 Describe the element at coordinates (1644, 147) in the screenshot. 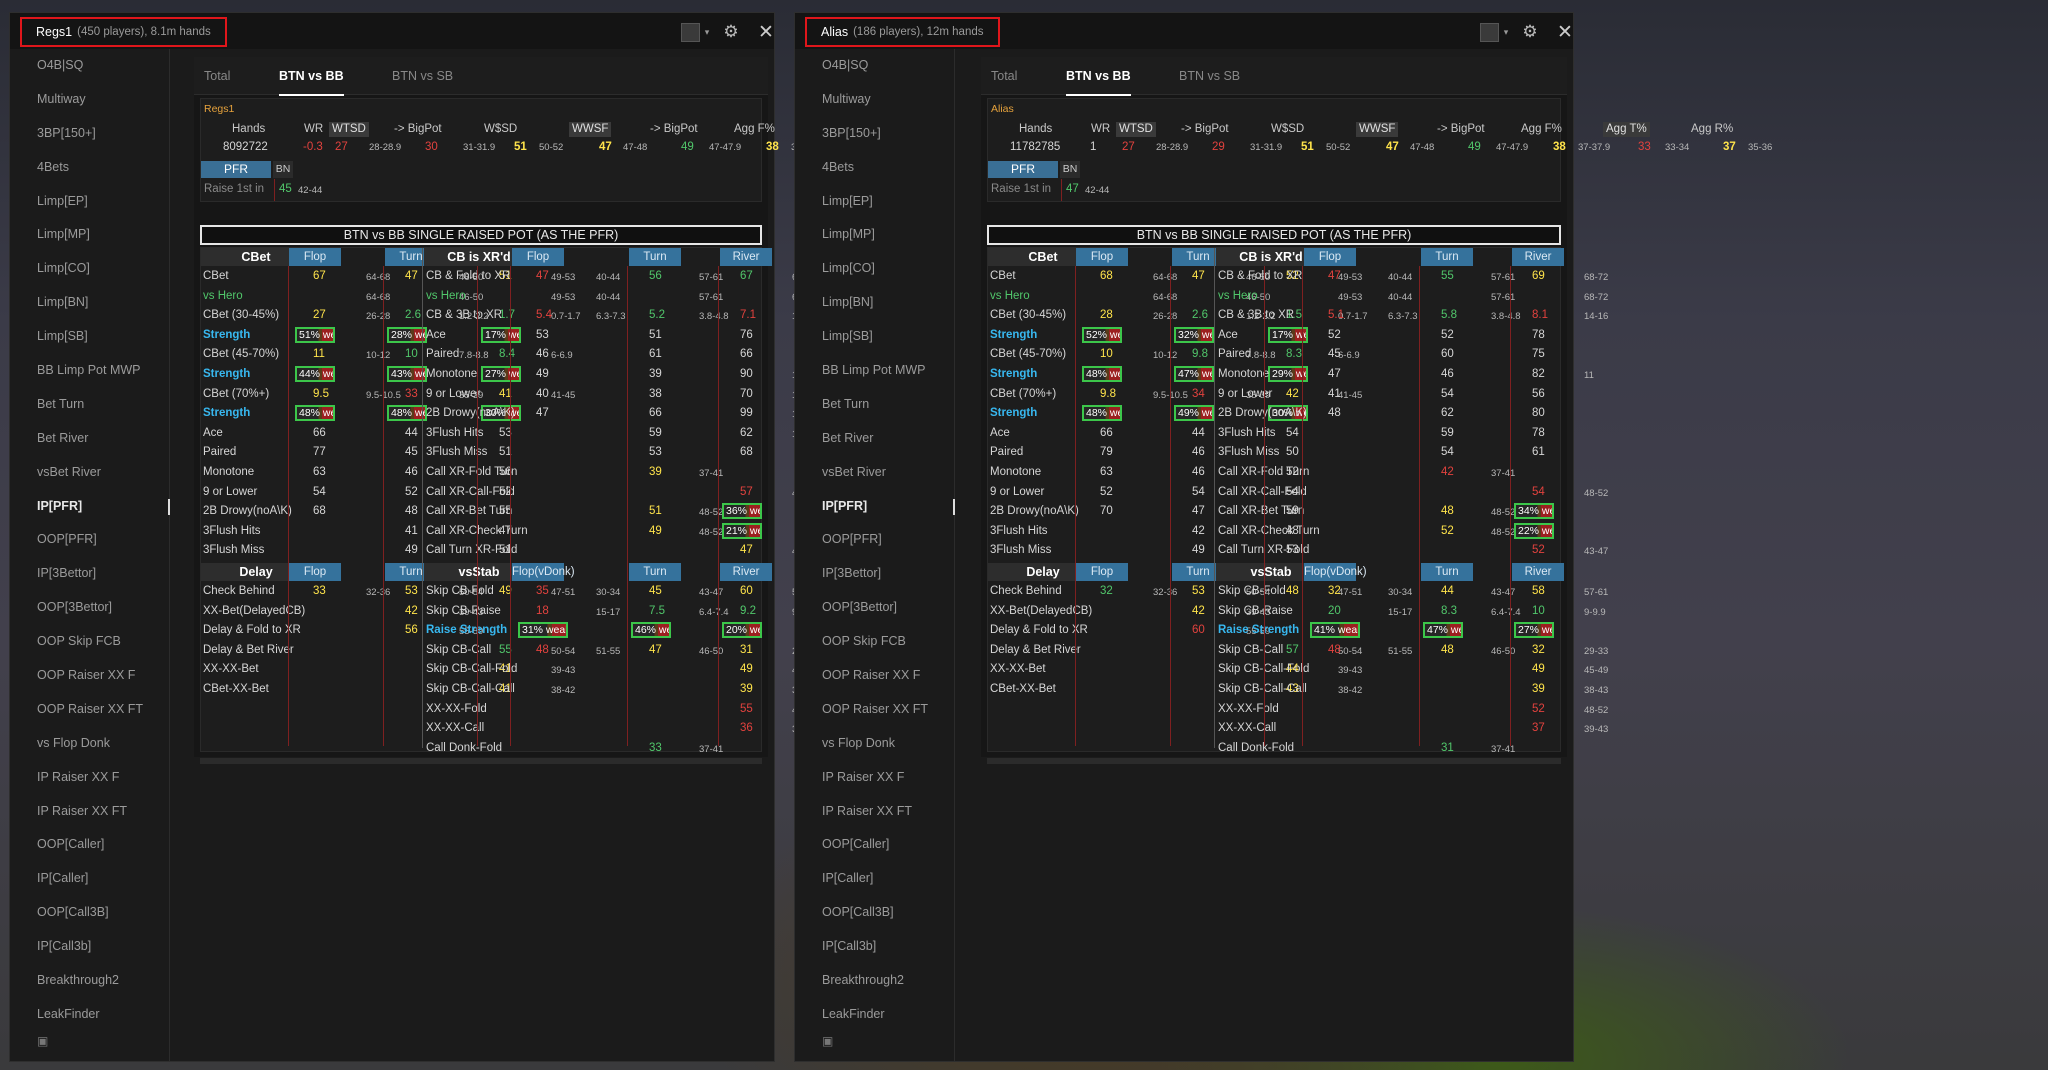

I see `stat-aggt: 33` at that location.